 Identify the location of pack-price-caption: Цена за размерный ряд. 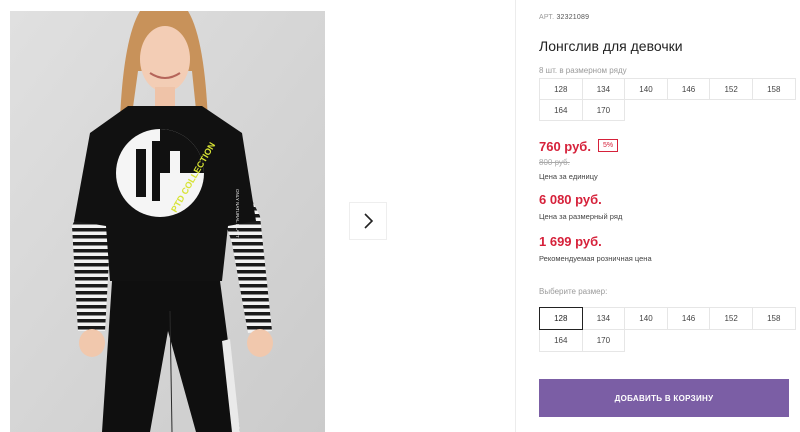
(581, 216).